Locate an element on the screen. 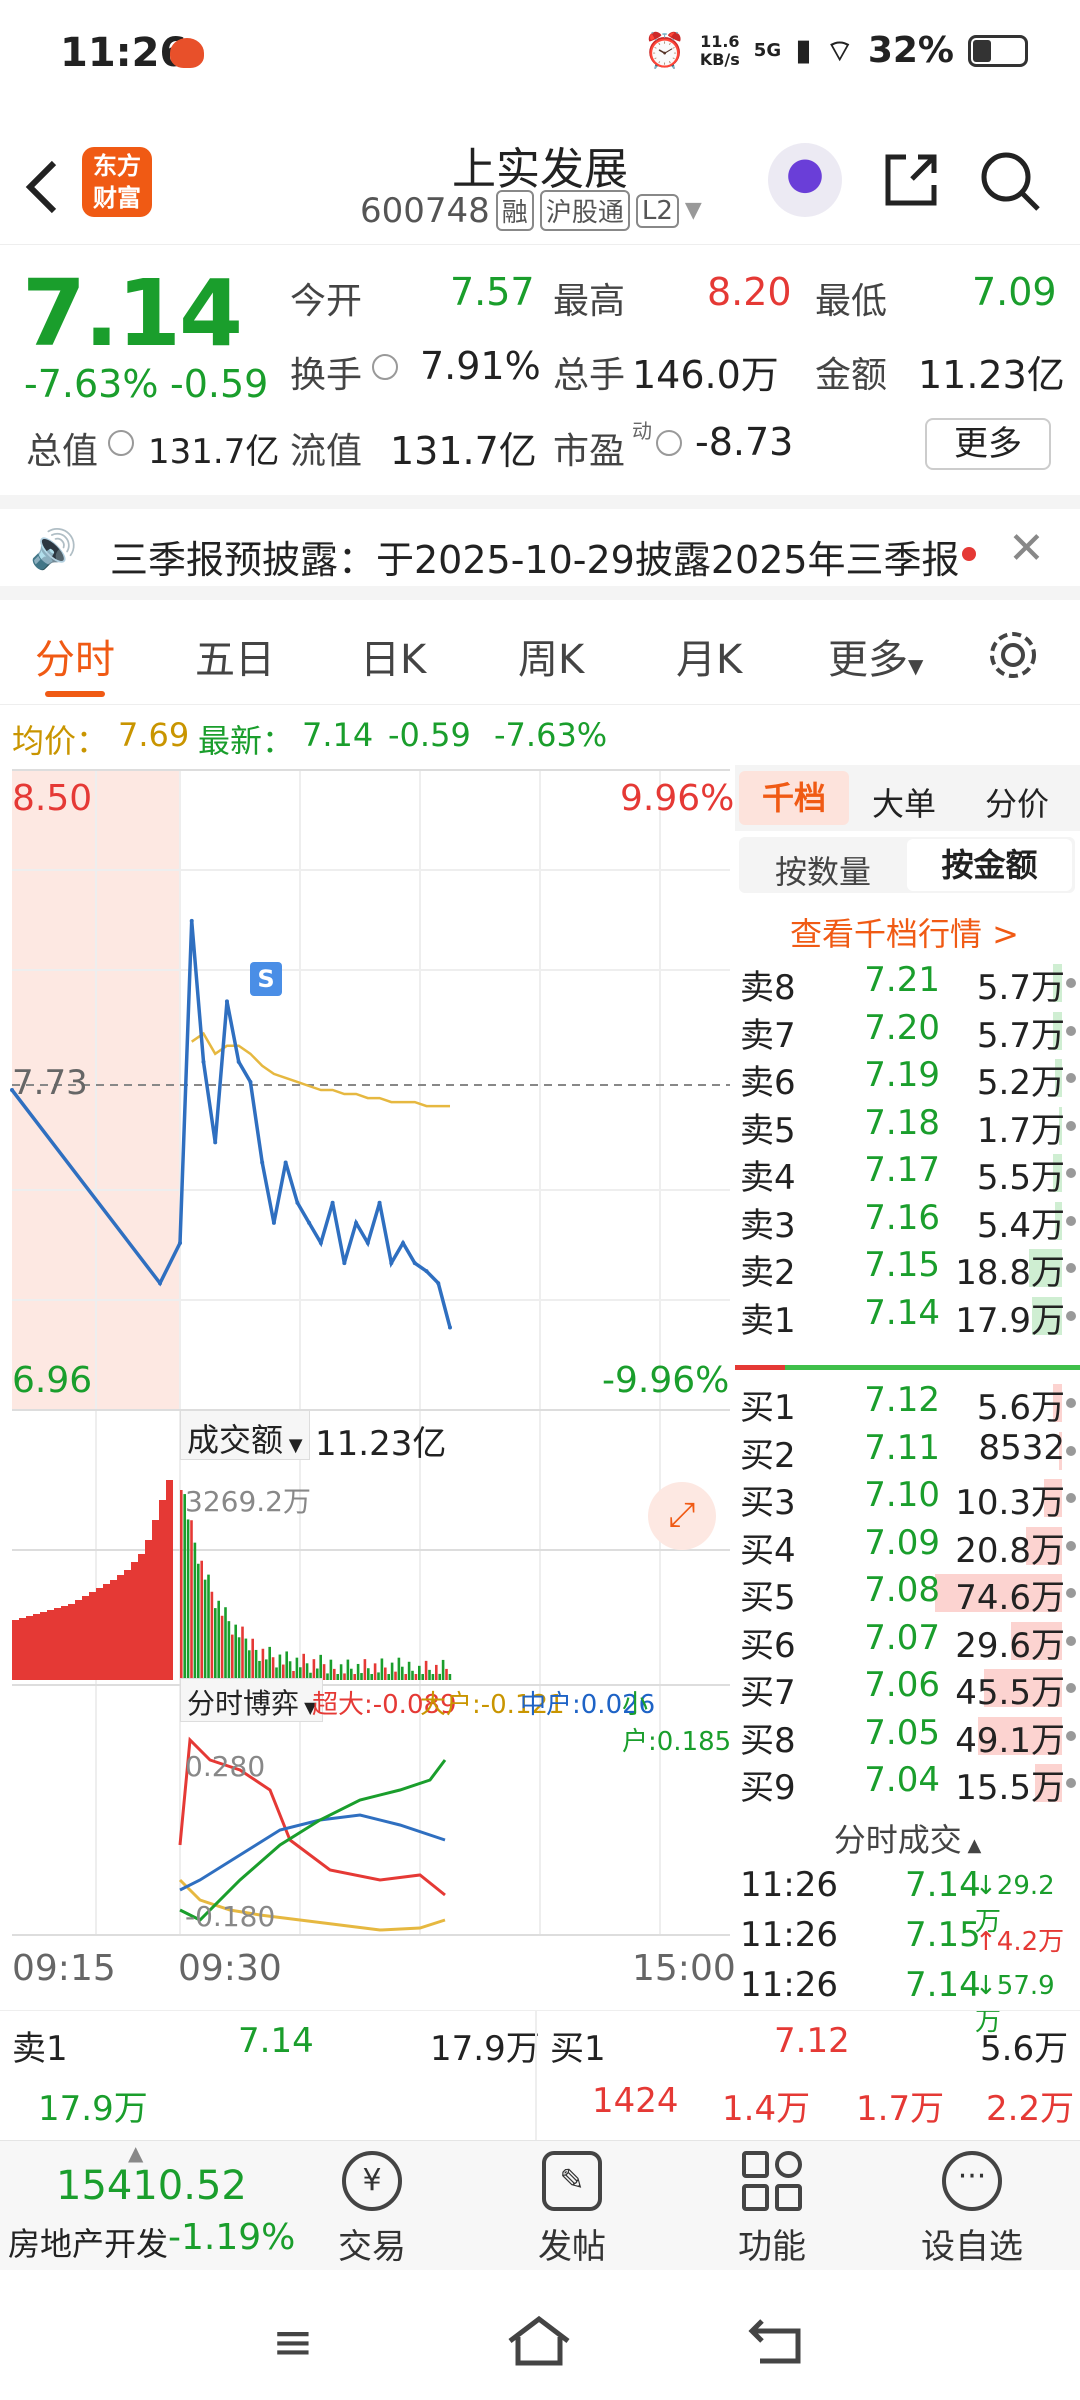  level1-divider is located at coordinates (536, 2076).